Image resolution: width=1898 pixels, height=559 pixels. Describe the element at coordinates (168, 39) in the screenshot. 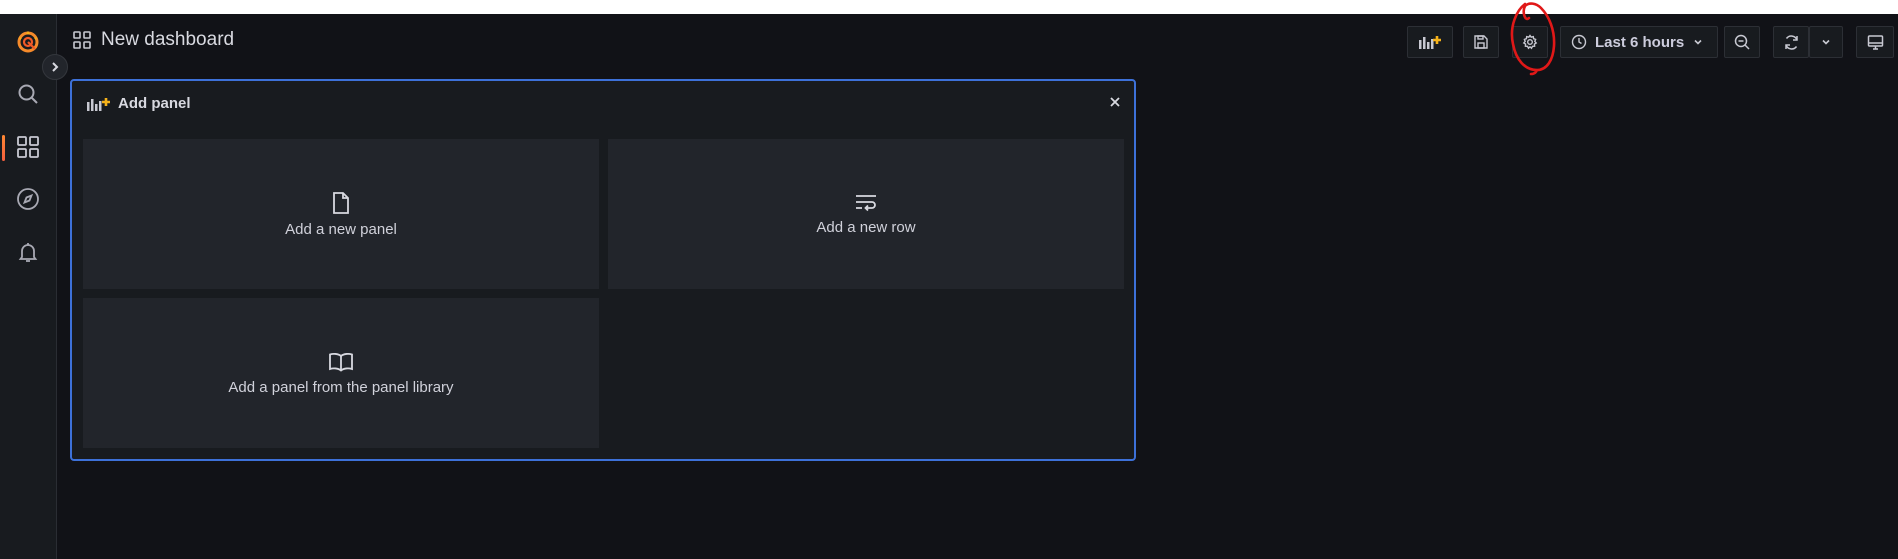

I see `page-title: New dashboard` at that location.